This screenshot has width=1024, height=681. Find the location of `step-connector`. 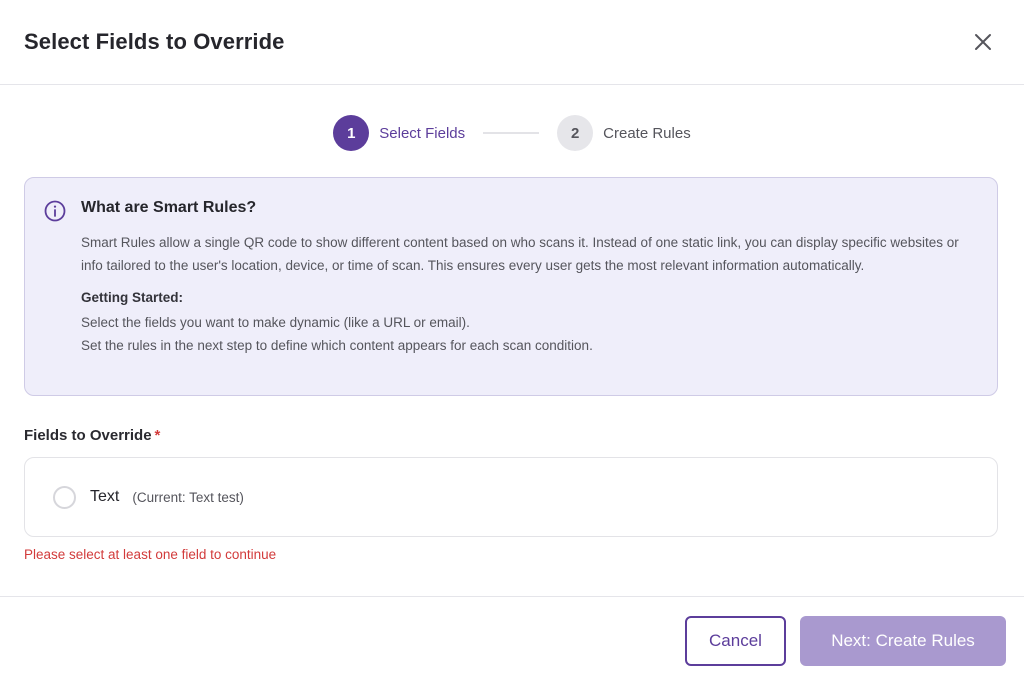

step-connector is located at coordinates (511, 133).